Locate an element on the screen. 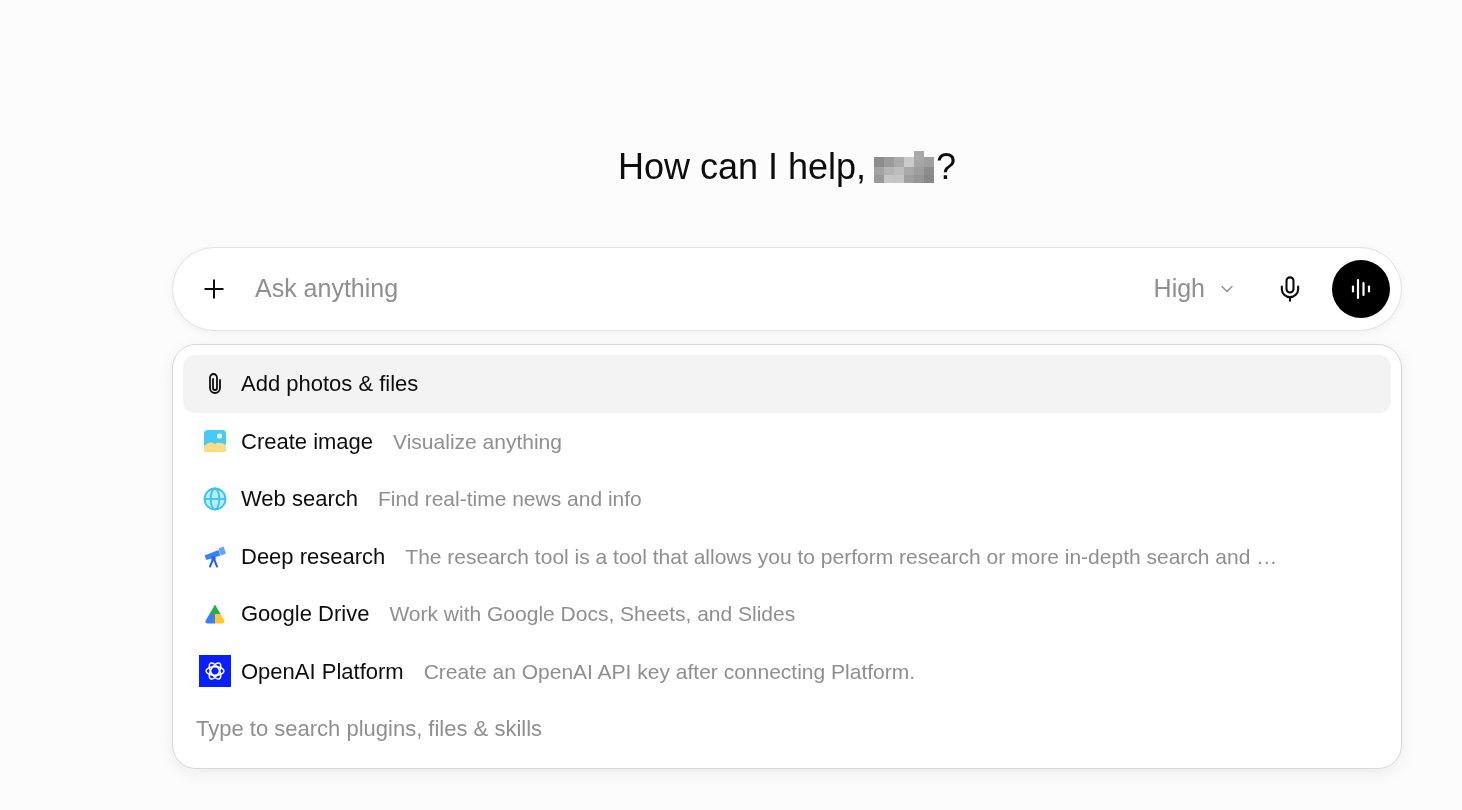 The width and height of the screenshot is (1462, 810). menu-item-description: Find real-time news and info is located at coordinates (510, 499).